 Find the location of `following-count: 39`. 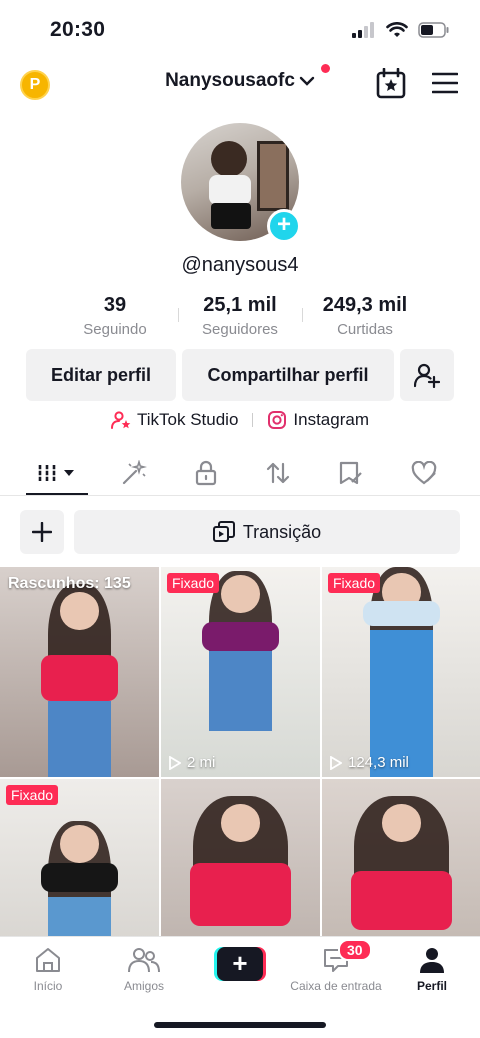

following-count: 39 is located at coordinates (115, 305).